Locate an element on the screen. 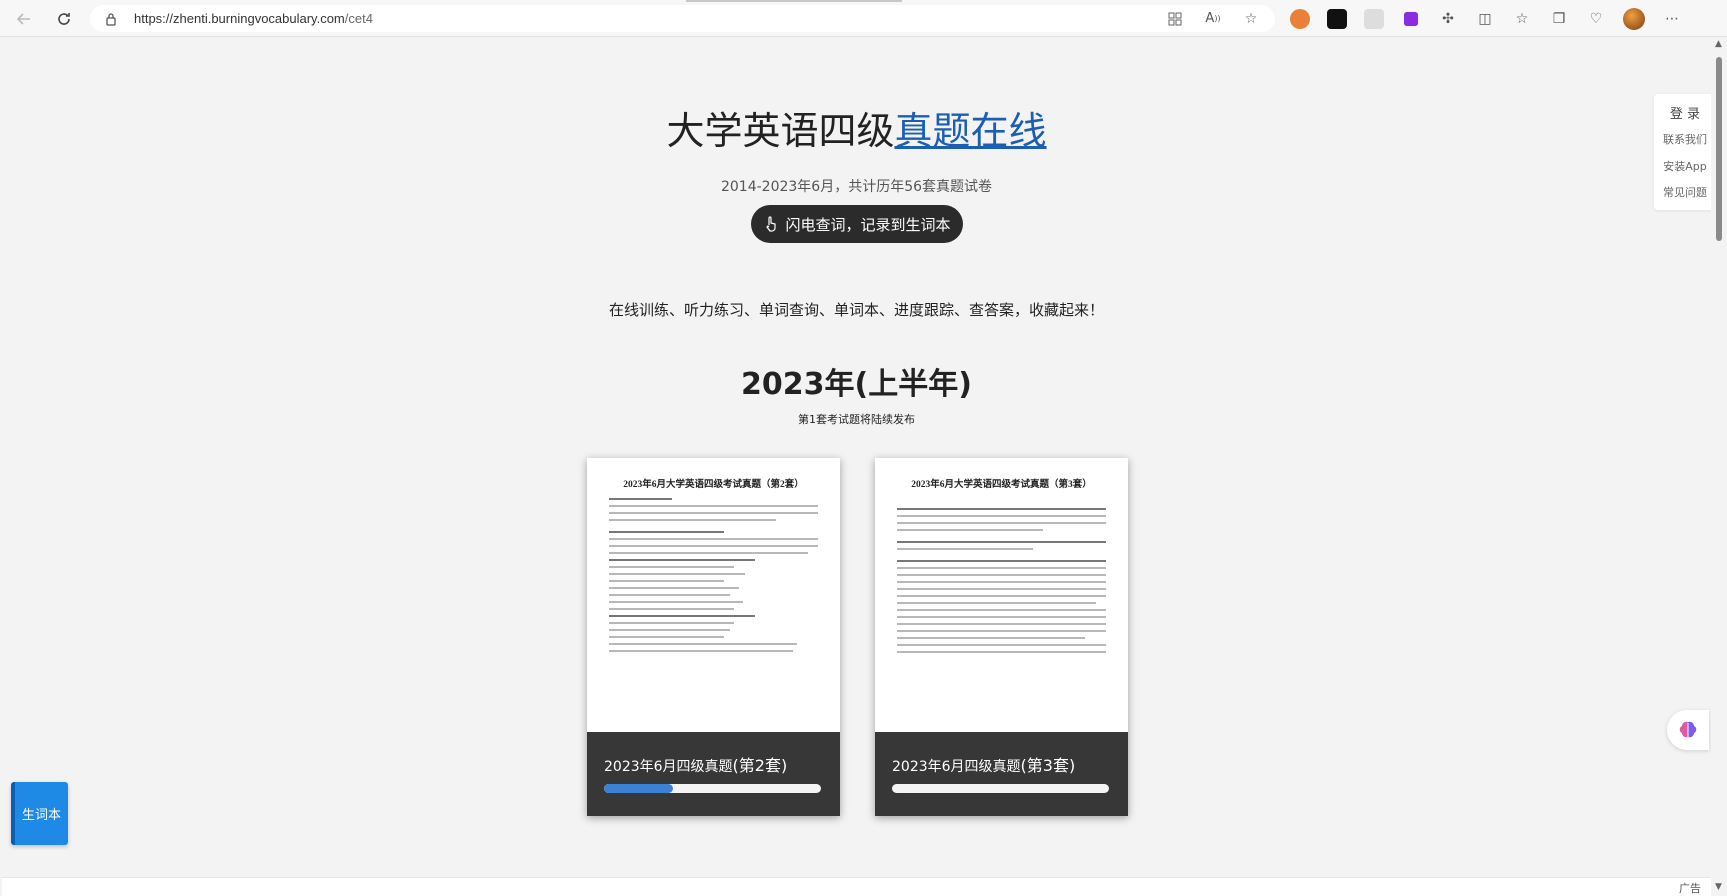 The image size is (1727, 896). title-link: 真题在线 is located at coordinates (971, 131).